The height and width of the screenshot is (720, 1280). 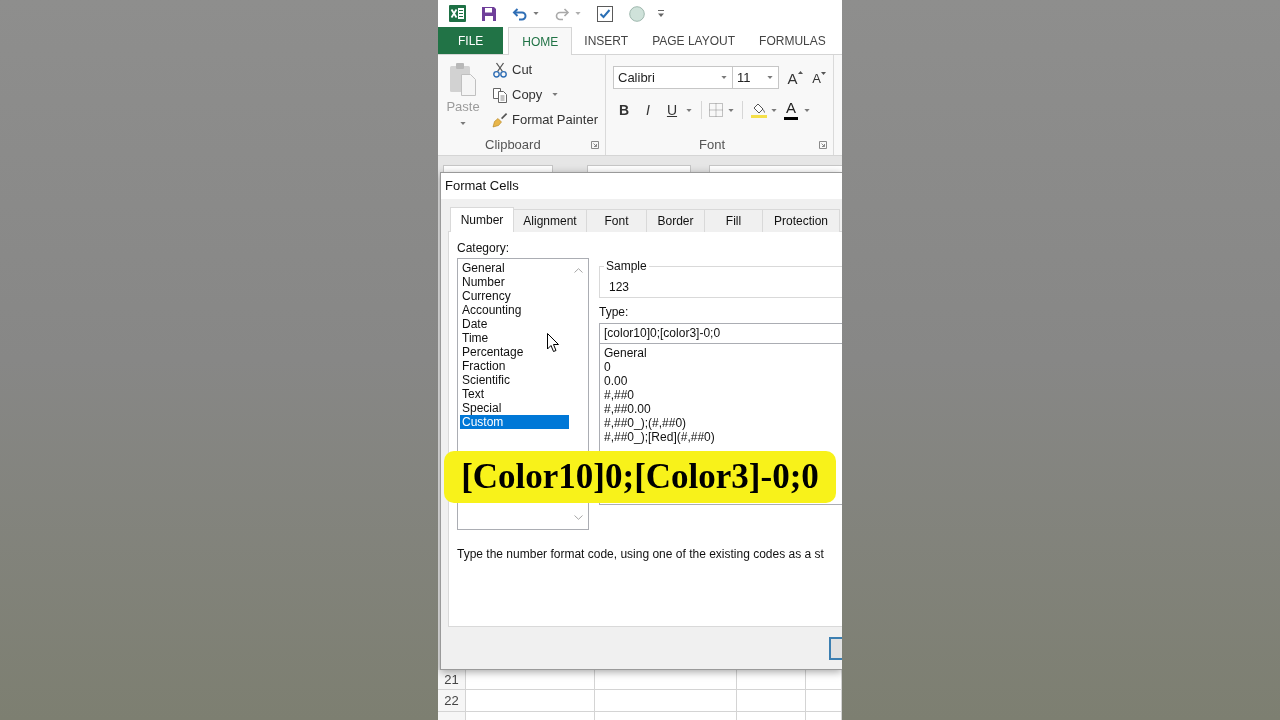 What do you see at coordinates (484, 248) in the screenshot?
I see `category-label: Category:` at bounding box center [484, 248].